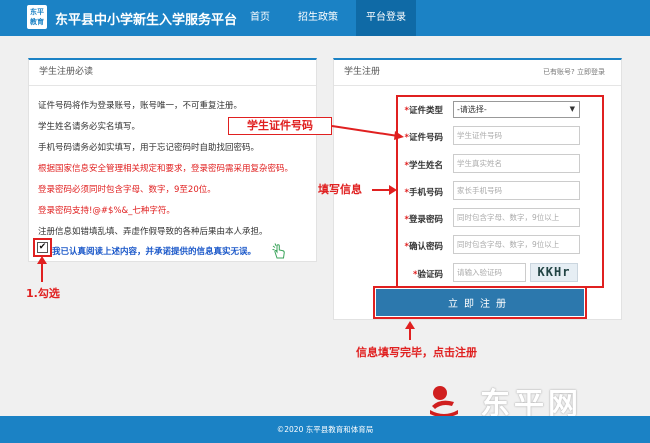 The width and height of the screenshot is (650, 443). What do you see at coordinates (278, 251) in the screenshot?
I see `pointer-hand-icon` at bounding box center [278, 251].